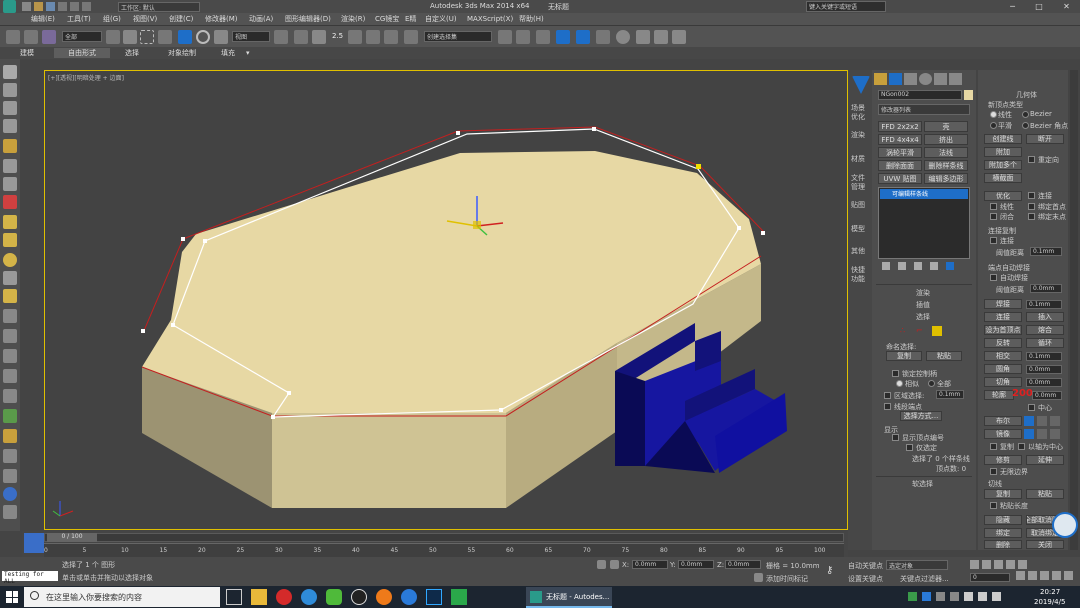  Describe the element at coordinates (1003, 165) in the screenshot. I see `attach-multiple-button: 附加多个` at that location.